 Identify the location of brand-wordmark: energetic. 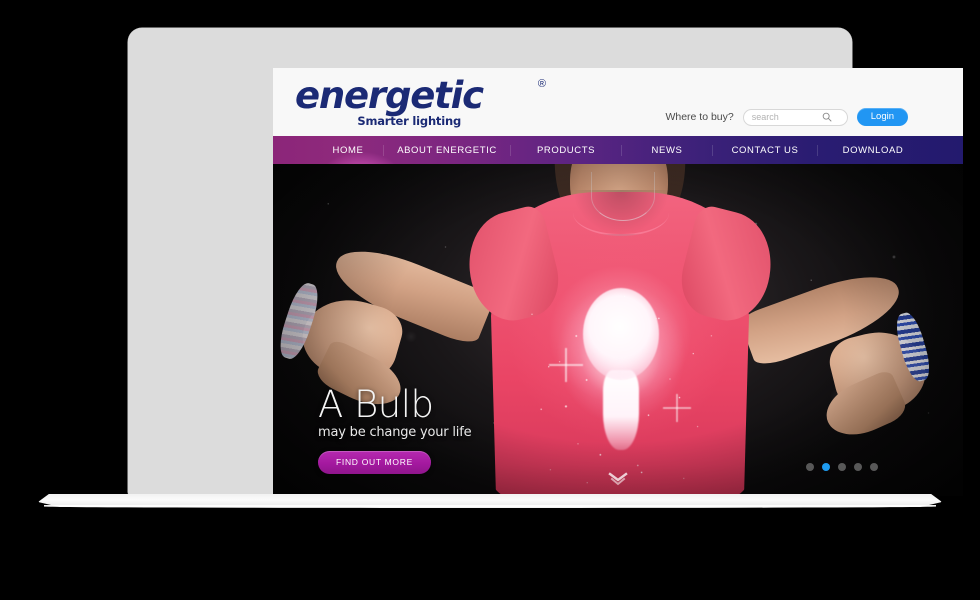
(389, 95).